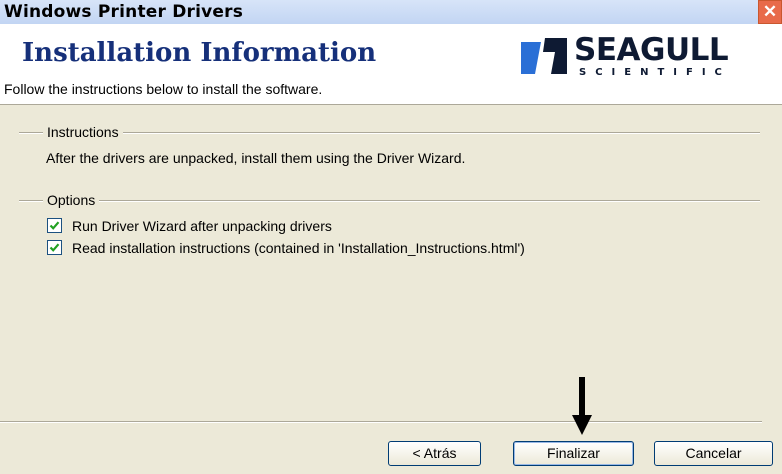 This screenshot has width=782, height=474. What do you see at coordinates (770, 12) in the screenshot?
I see `close-button: ✕` at bounding box center [770, 12].